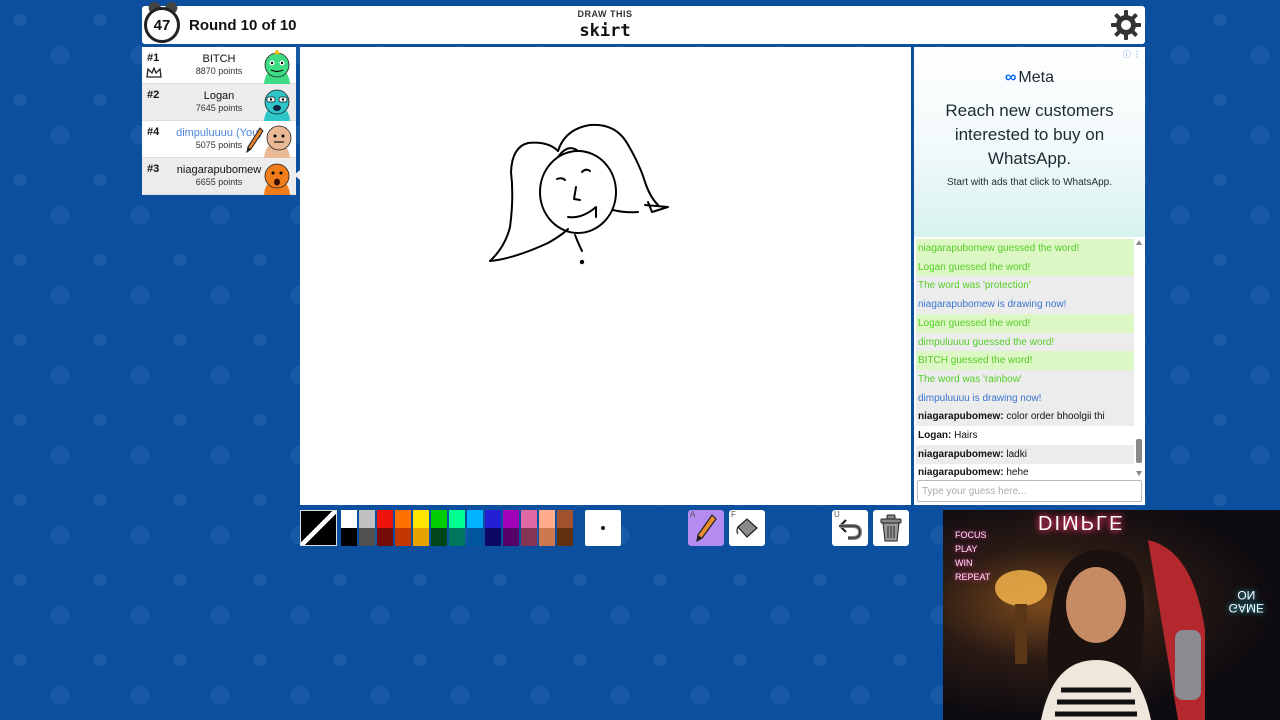  What do you see at coordinates (219, 71) in the screenshot?
I see `player-points: 8870 points` at bounding box center [219, 71].